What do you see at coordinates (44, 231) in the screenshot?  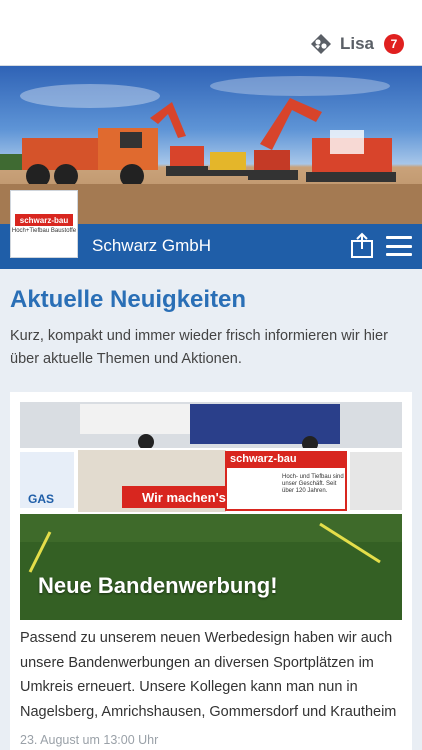 I see `logo-subtext: Hoch+Tiefbau Baustoffe` at bounding box center [44, 231].